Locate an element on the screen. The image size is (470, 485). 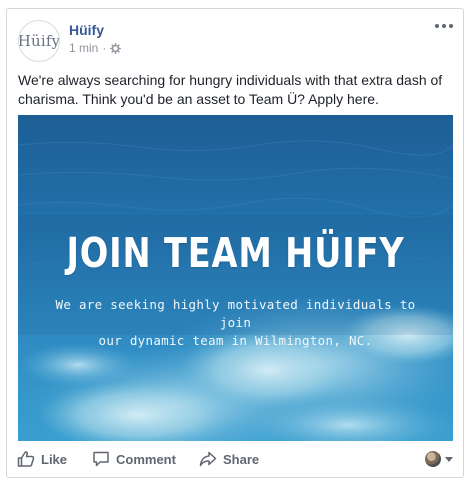
profile-avatar is located at coordinates (433, 459).